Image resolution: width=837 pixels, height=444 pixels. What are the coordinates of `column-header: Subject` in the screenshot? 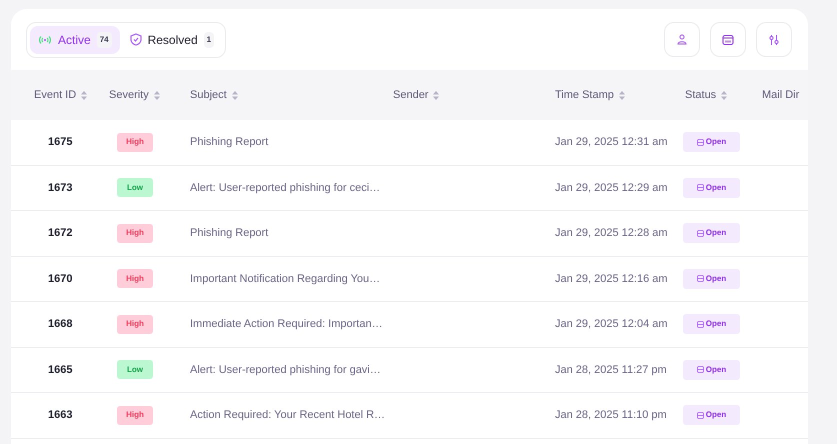 It's located at (280, 95).